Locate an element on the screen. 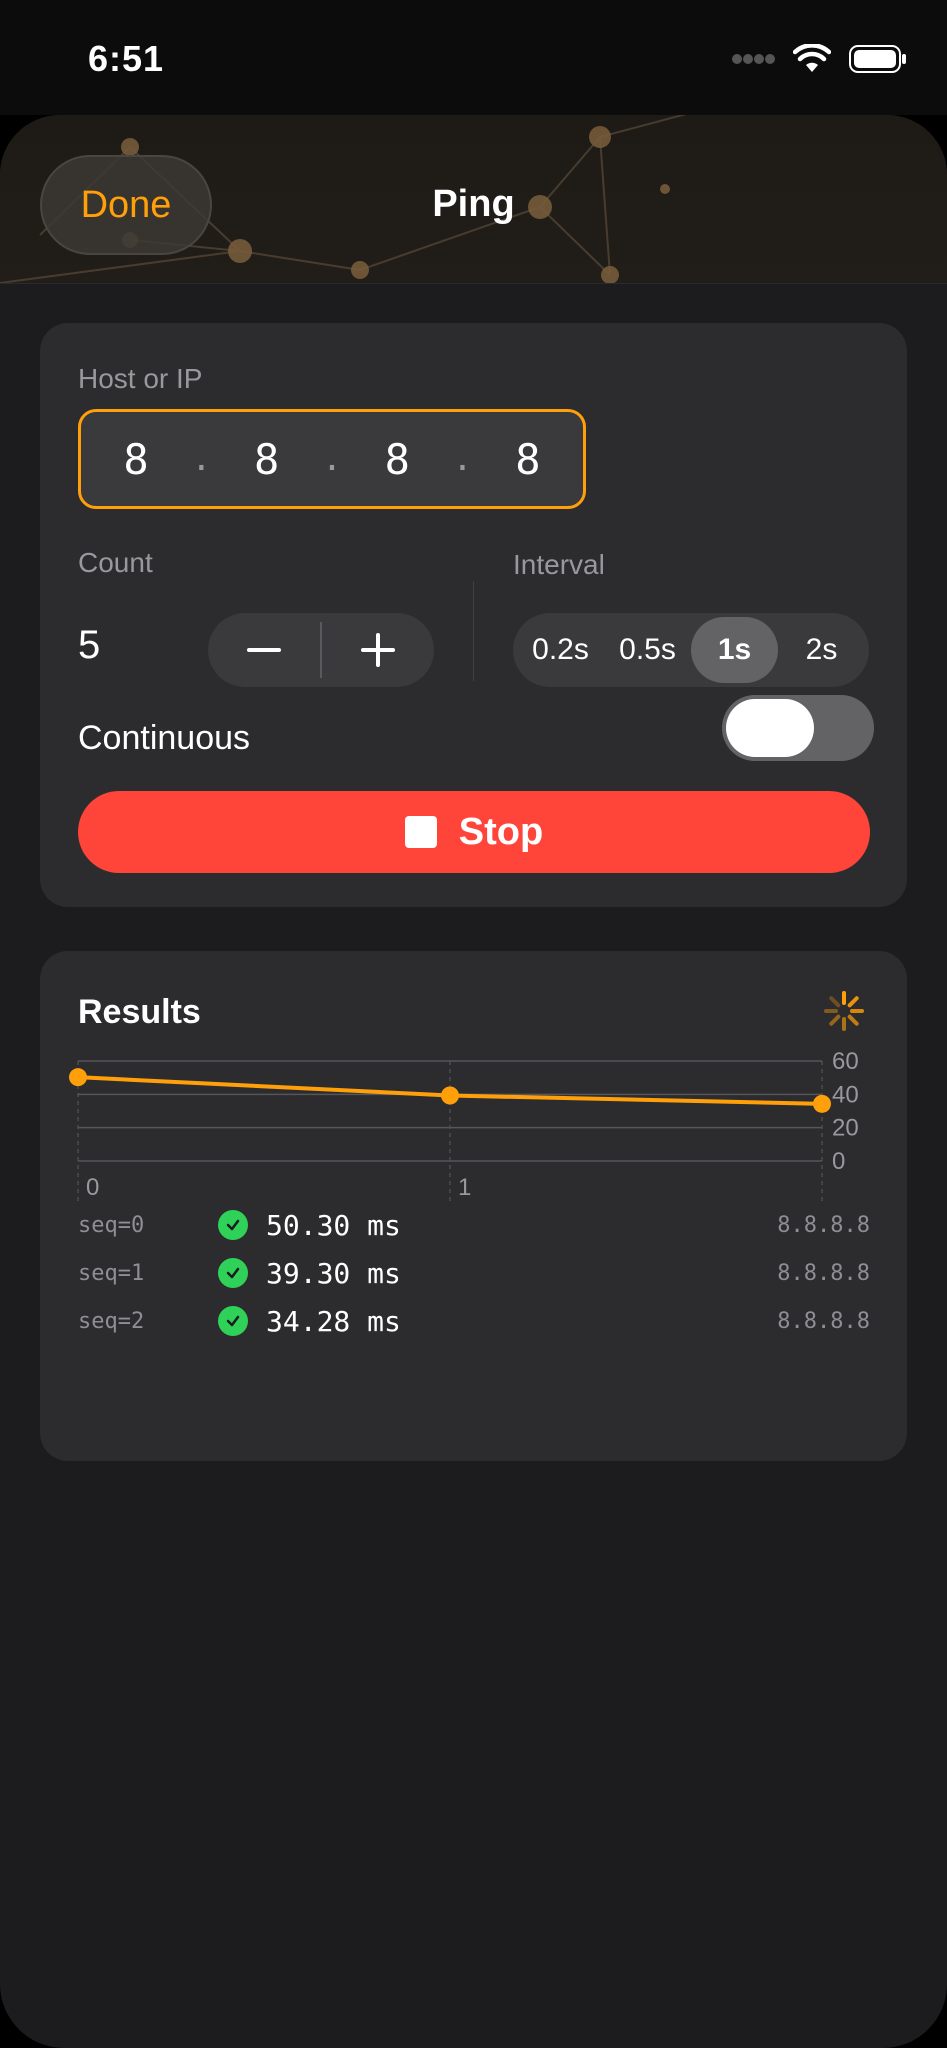  status-bar: 6:51 is located at coordinates (473, 57).